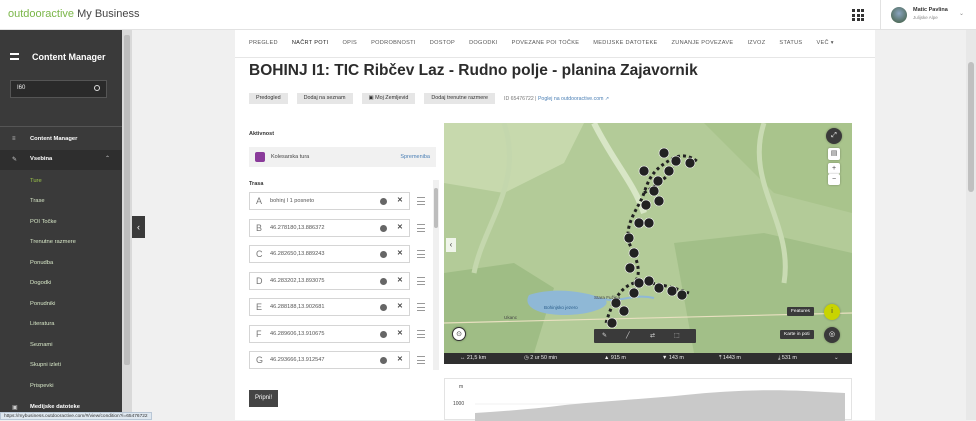  I want to click on sidebar-item-poi-točke: POI Točke, so click(61, 223).